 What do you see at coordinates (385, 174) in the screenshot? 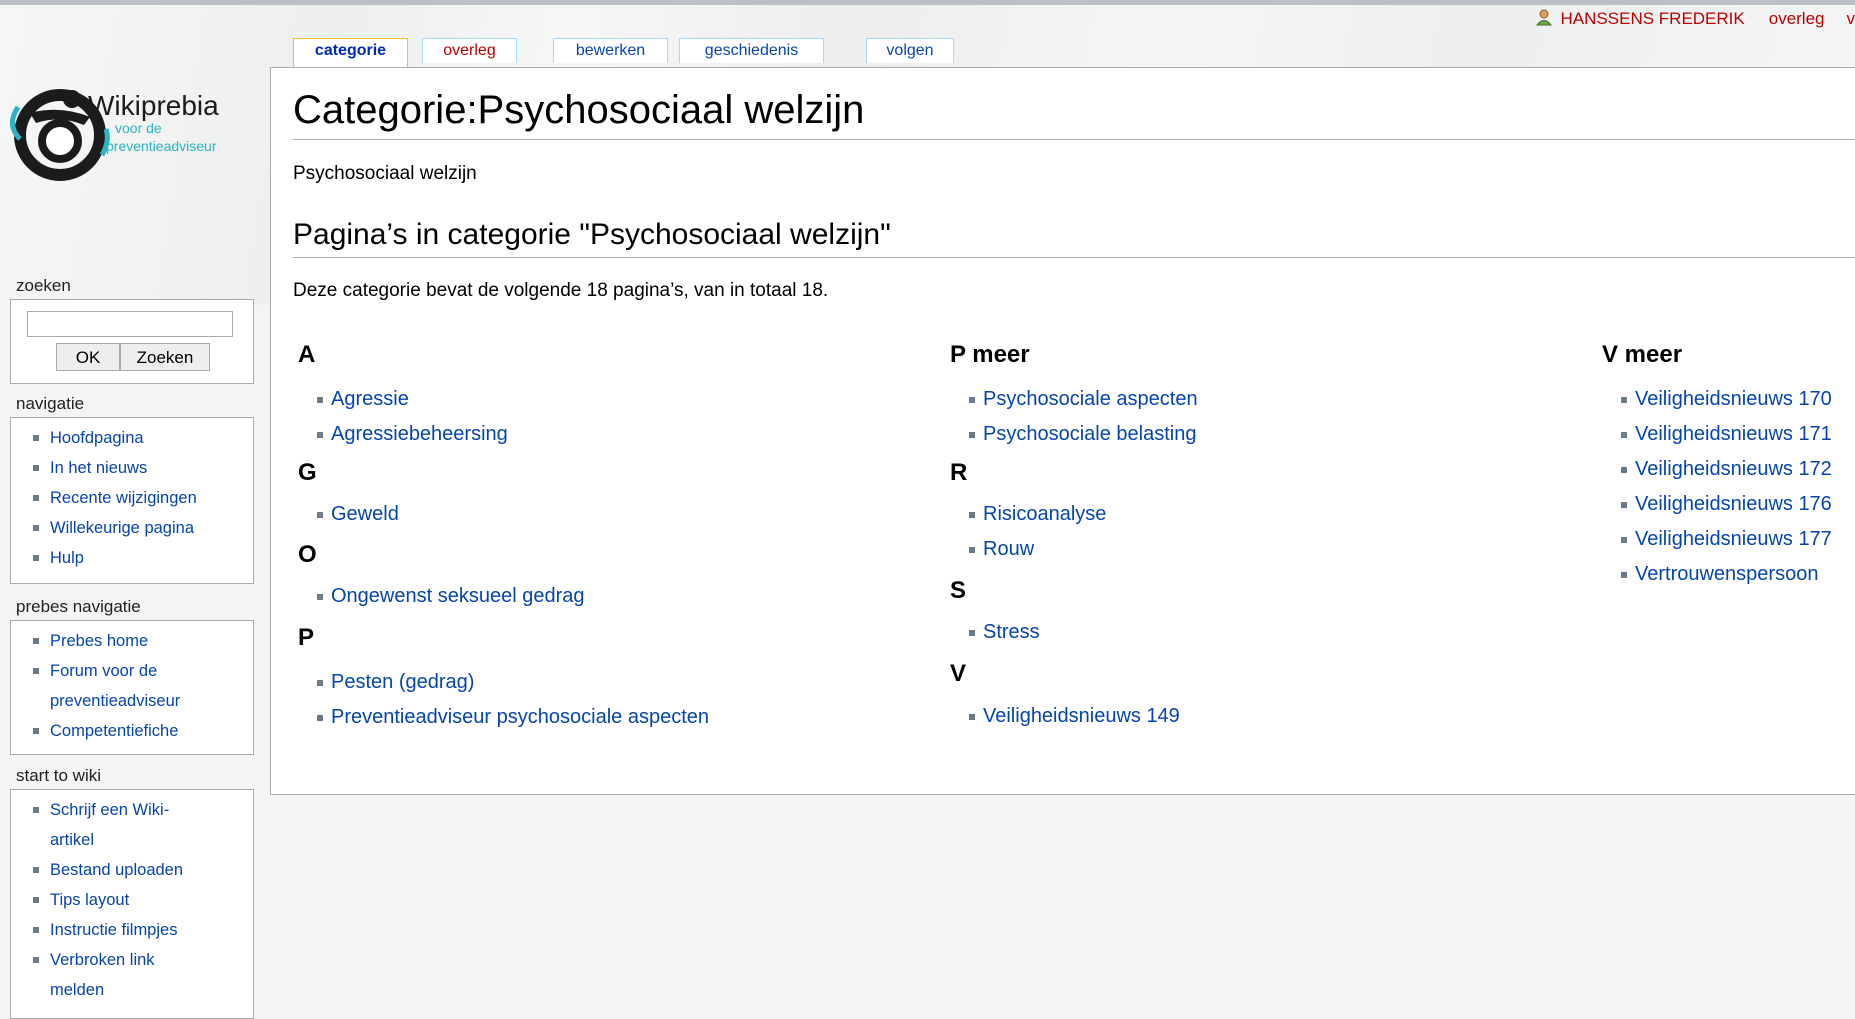
I see `category-description: Psychosociaal welzijn` at bounding box center [385, 174].